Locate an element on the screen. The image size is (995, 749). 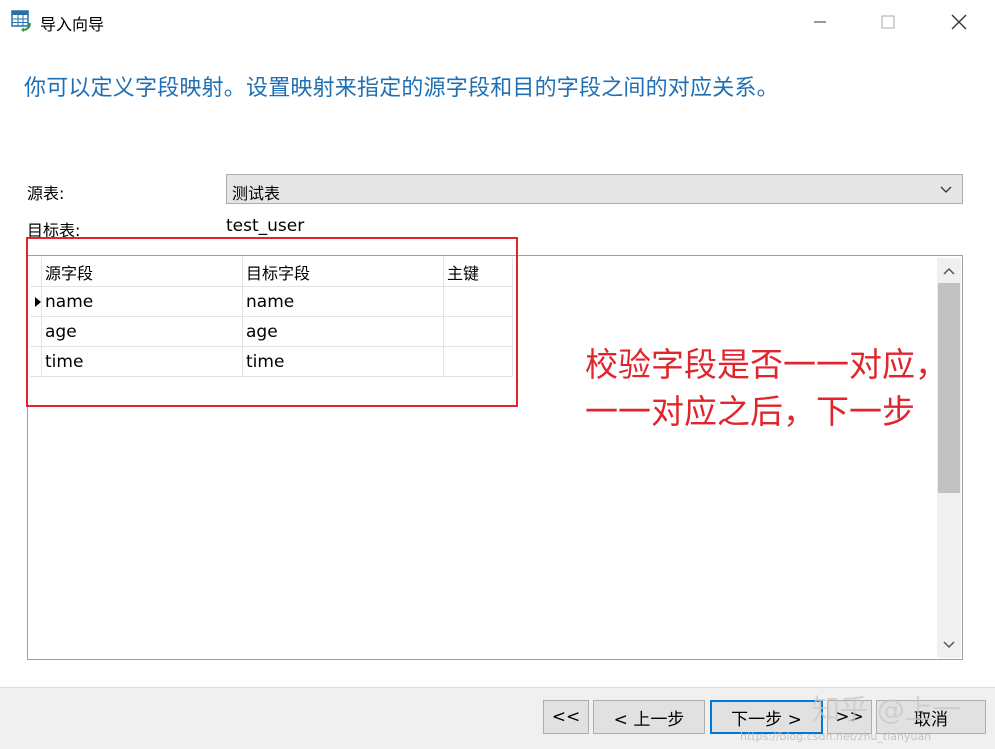
table-row: time time is located at coordinates (271, 361).